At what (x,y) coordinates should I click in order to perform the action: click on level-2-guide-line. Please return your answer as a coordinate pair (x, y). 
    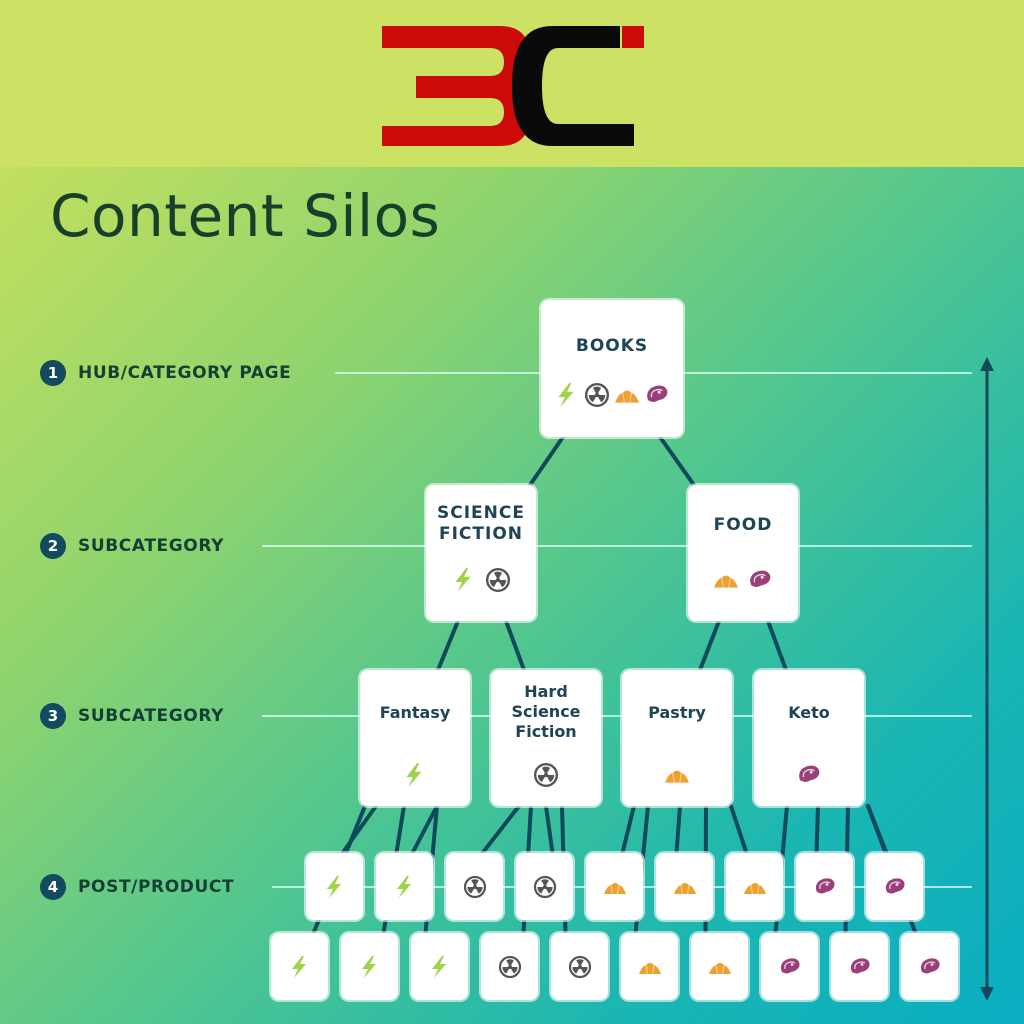
    Looking at the image, I should click on (617, 546).